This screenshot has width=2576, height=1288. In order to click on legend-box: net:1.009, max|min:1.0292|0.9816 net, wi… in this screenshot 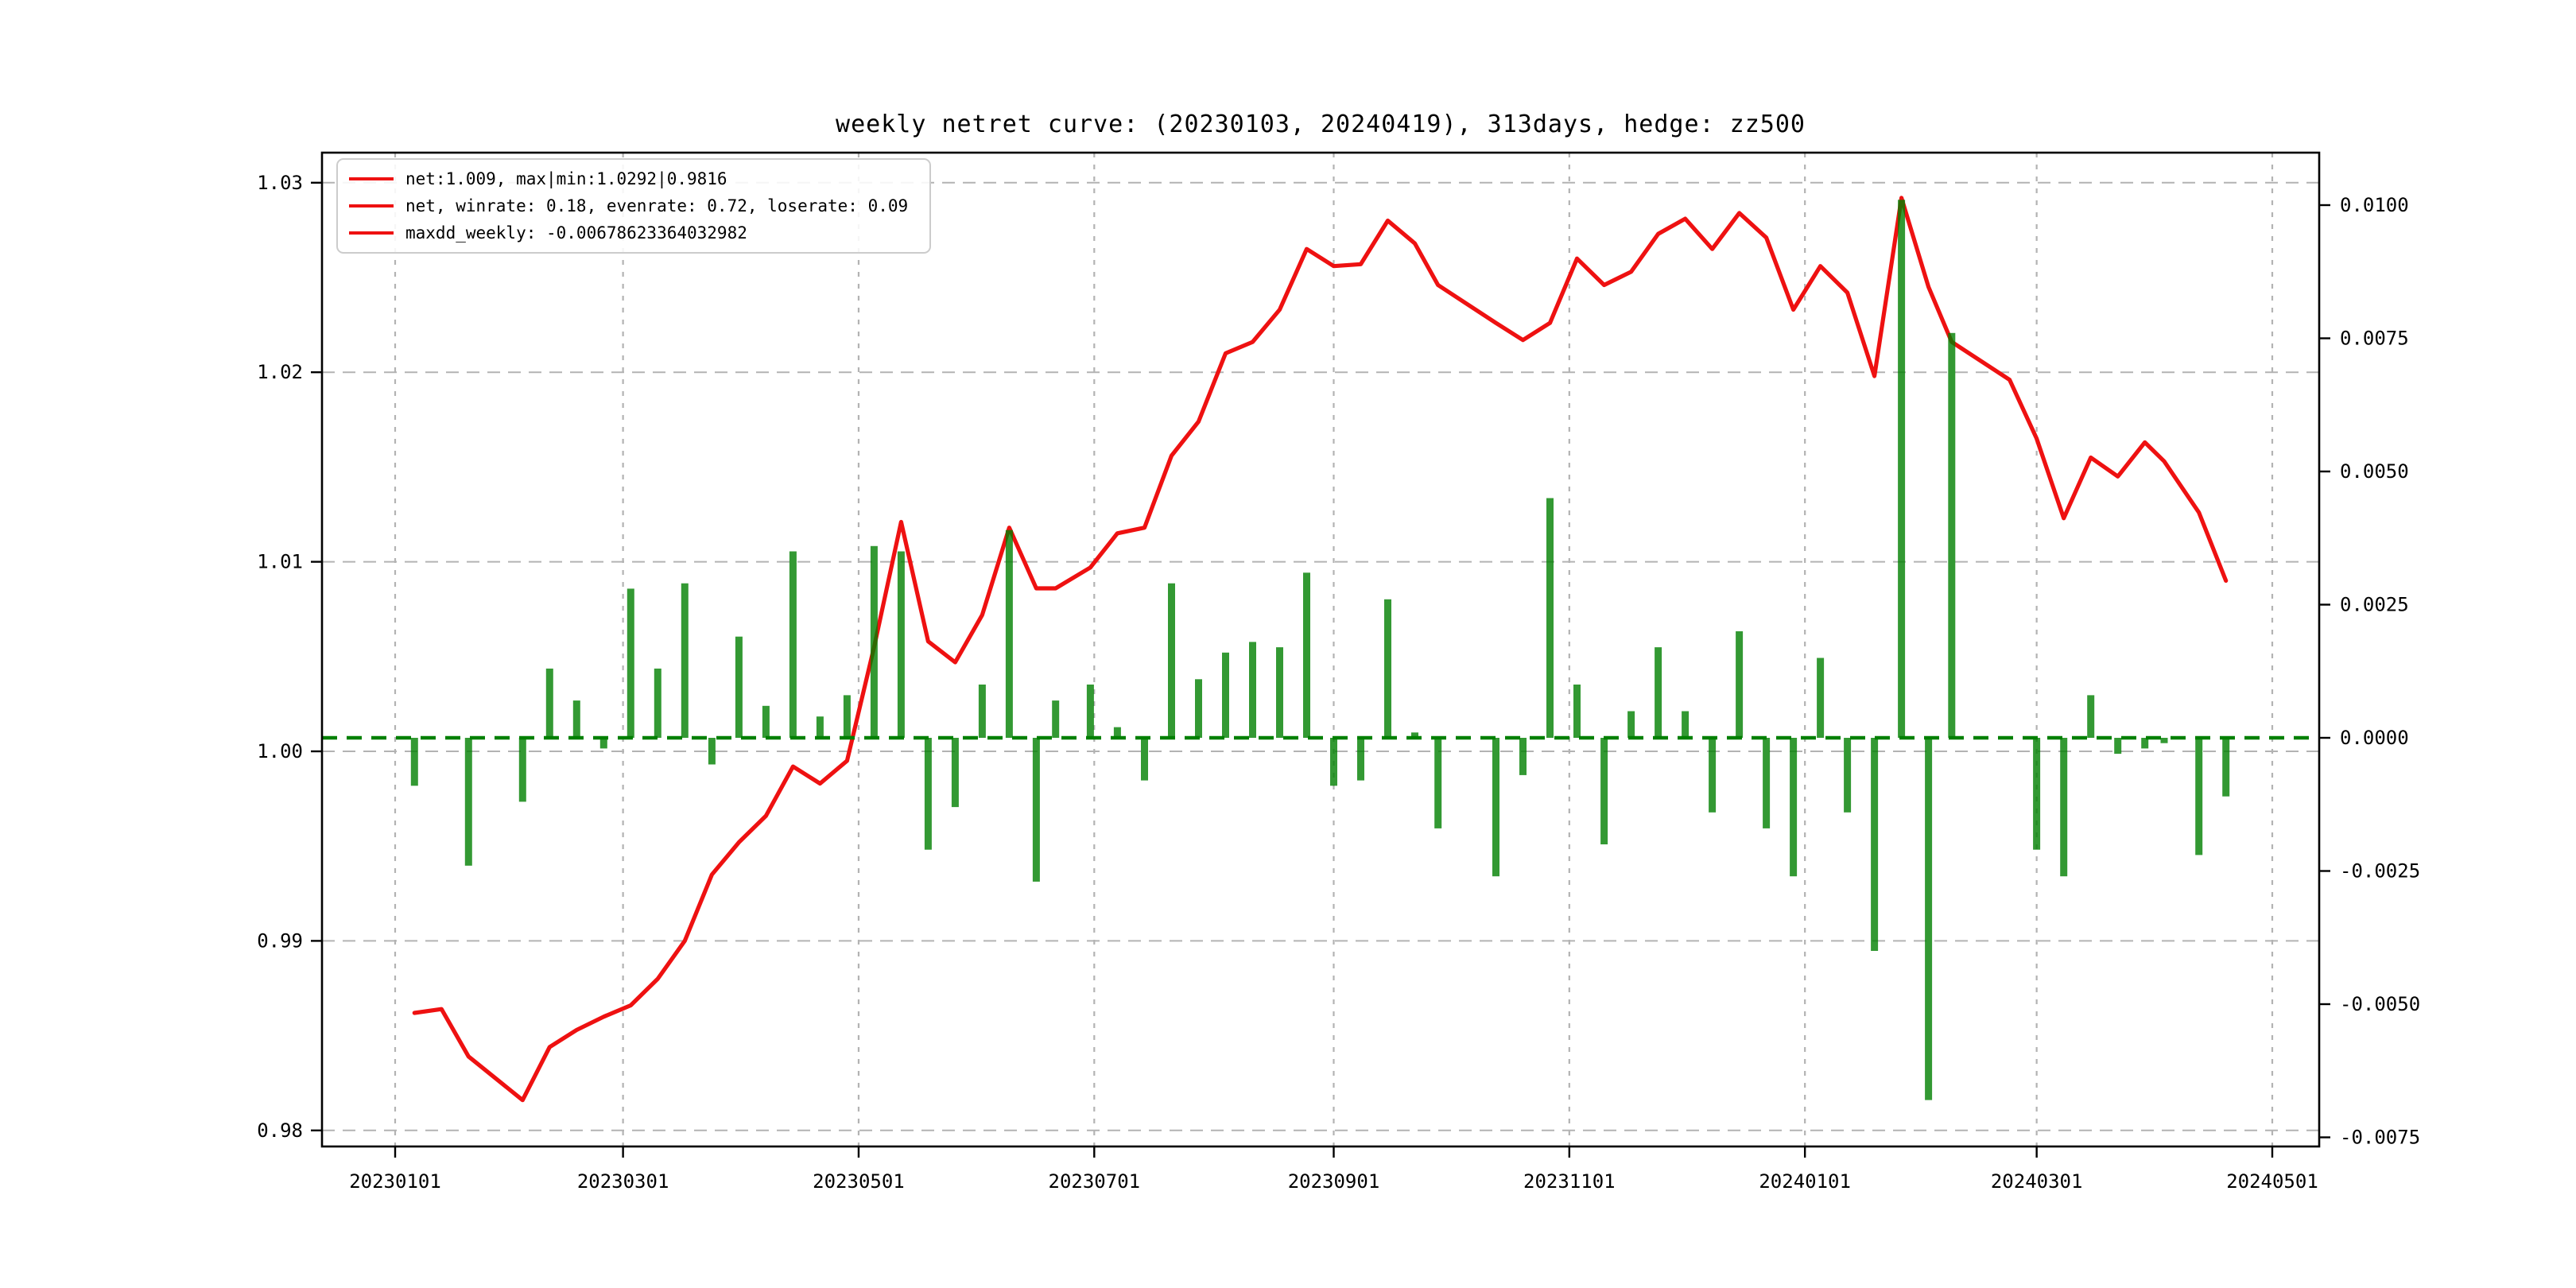, I will do `click(633, 206)`.